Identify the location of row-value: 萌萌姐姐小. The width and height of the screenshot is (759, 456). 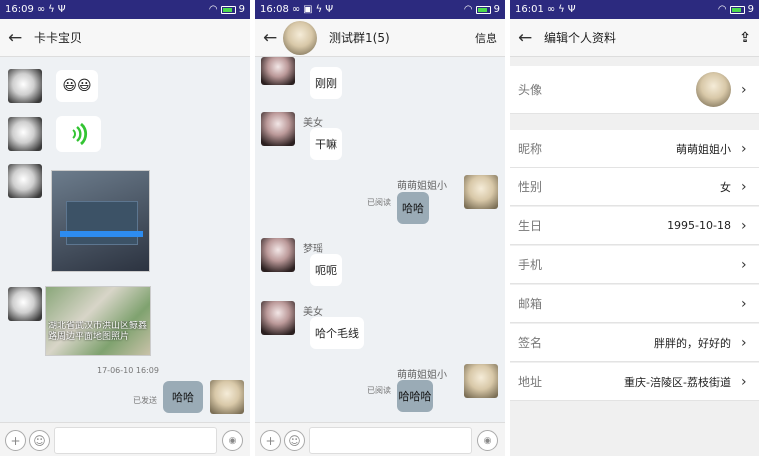
(703, 149).